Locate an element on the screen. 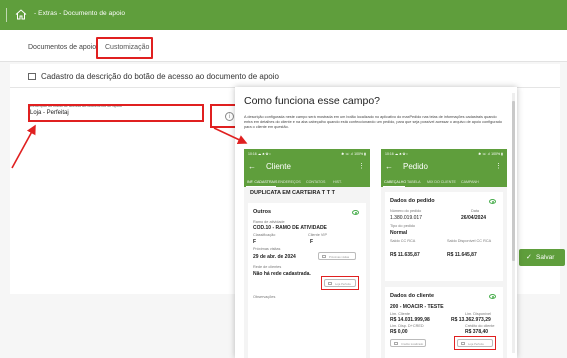 The image size is (567, 358). phone-tab: CONTATOS is located at coordinates (316, 181).